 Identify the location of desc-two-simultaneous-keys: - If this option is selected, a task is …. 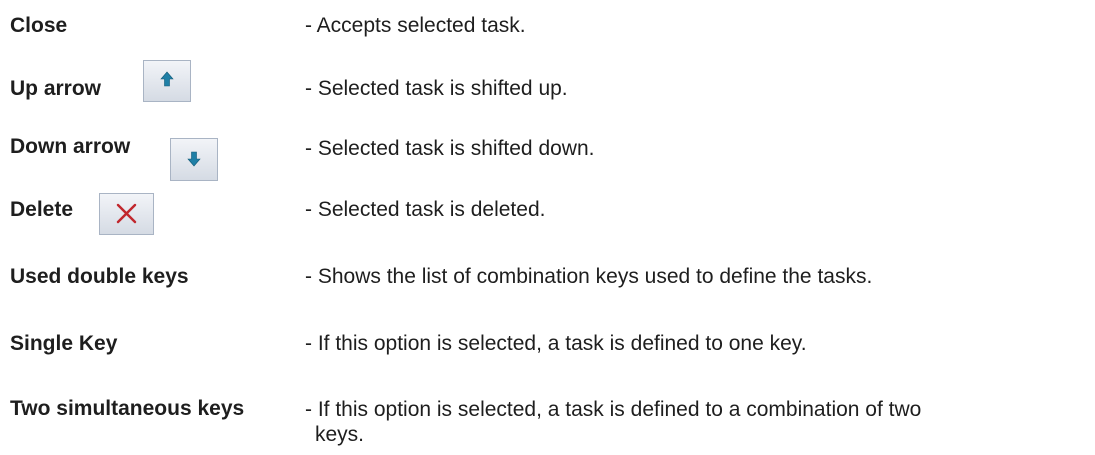
(695, 422).